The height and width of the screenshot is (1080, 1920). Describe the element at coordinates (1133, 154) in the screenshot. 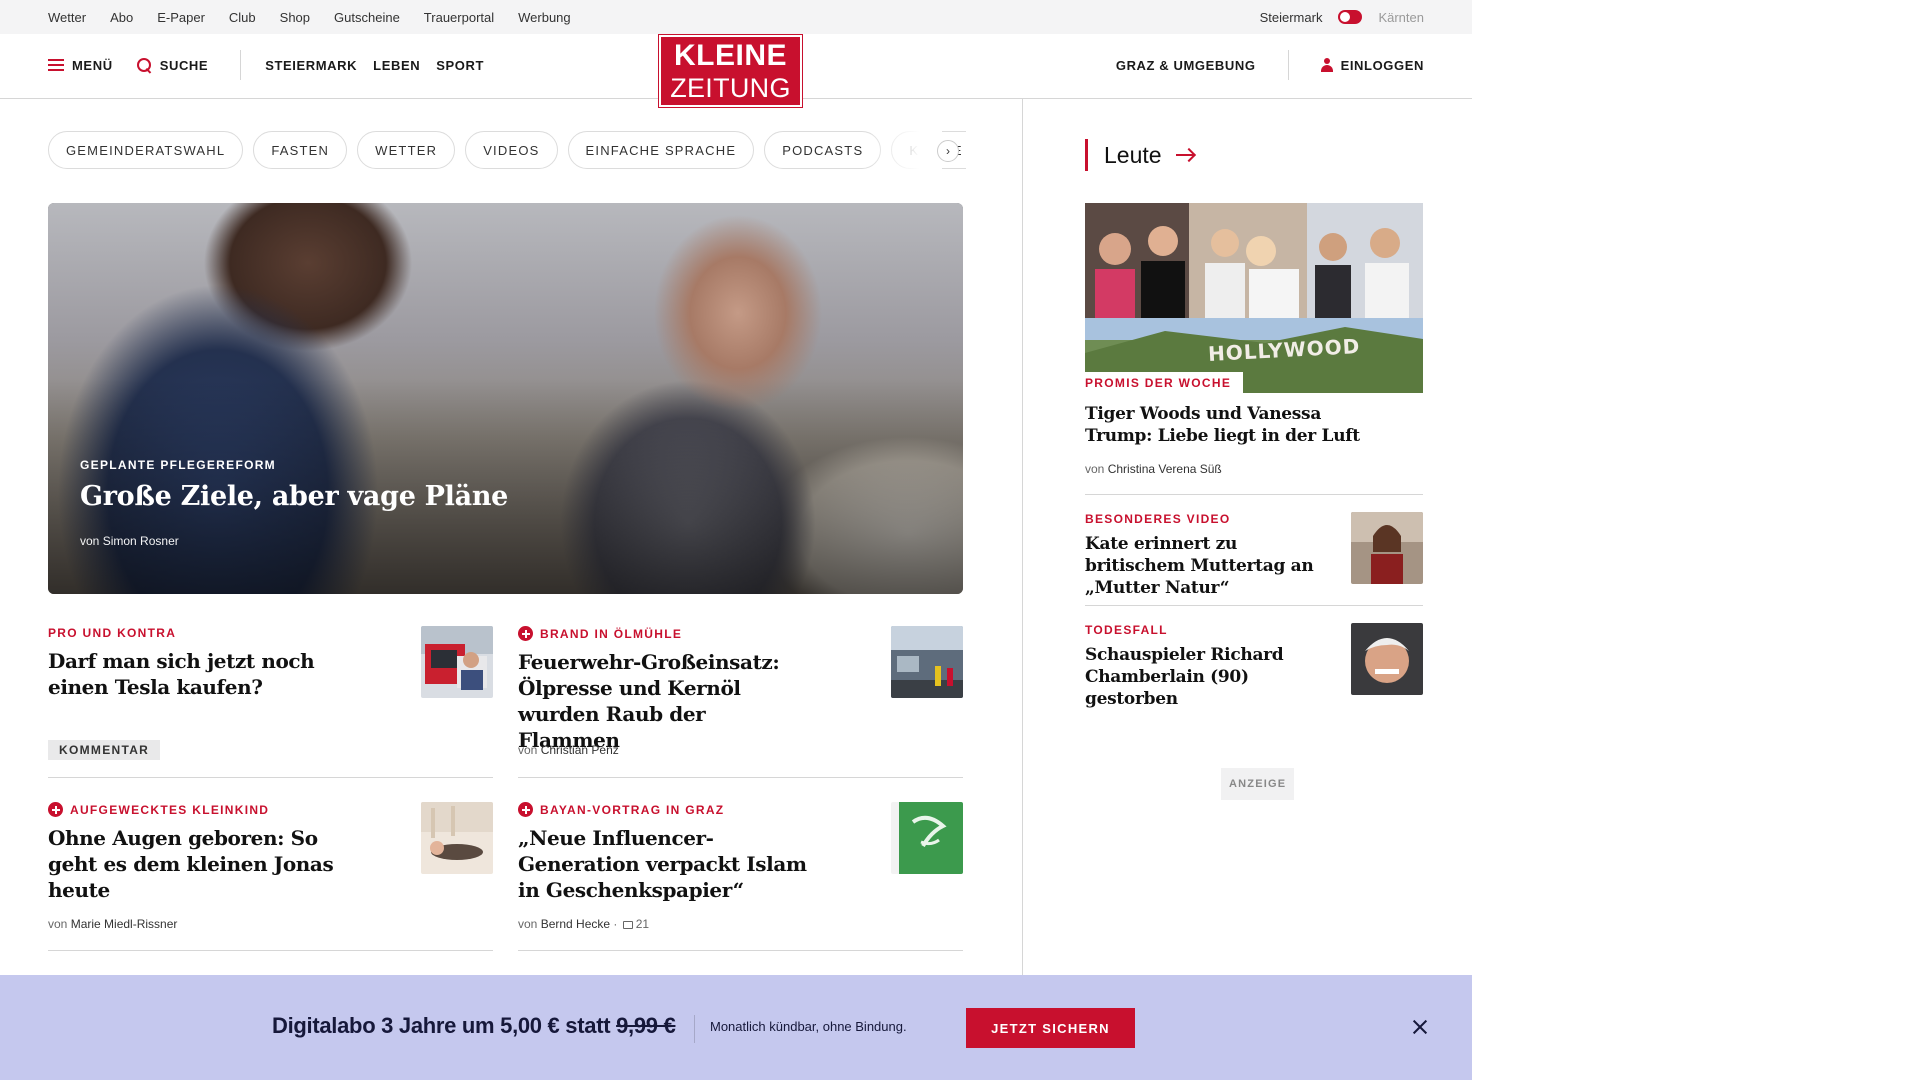

I see `section-heading: Leute` at that location.